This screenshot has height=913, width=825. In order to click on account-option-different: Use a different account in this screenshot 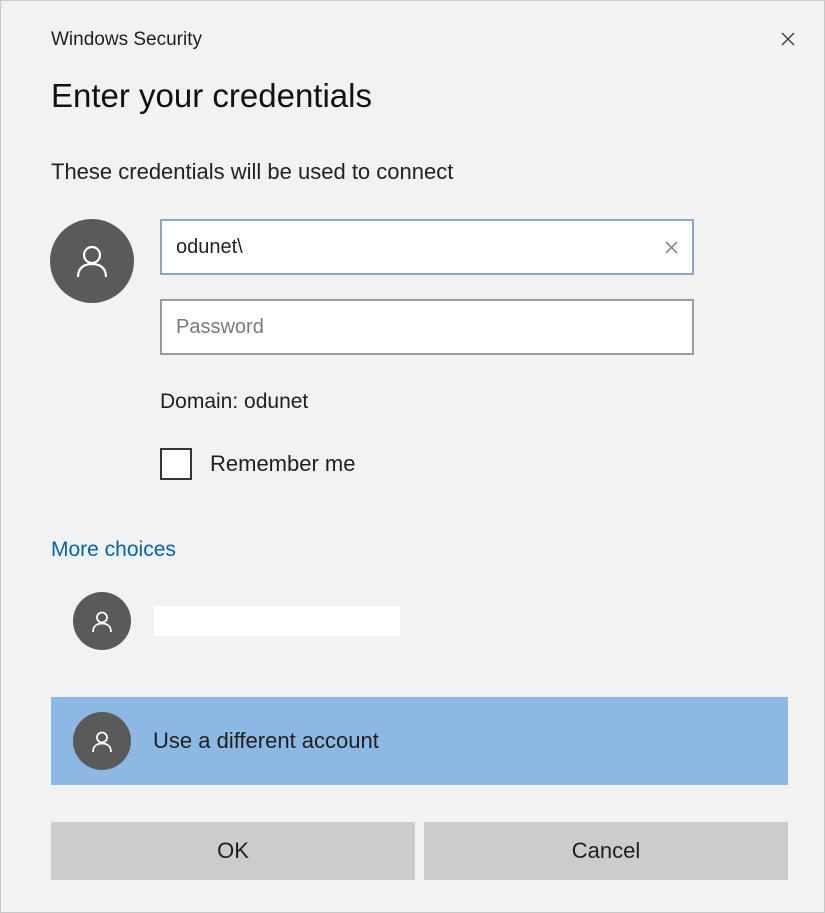, I will do `click(419, 741)`.